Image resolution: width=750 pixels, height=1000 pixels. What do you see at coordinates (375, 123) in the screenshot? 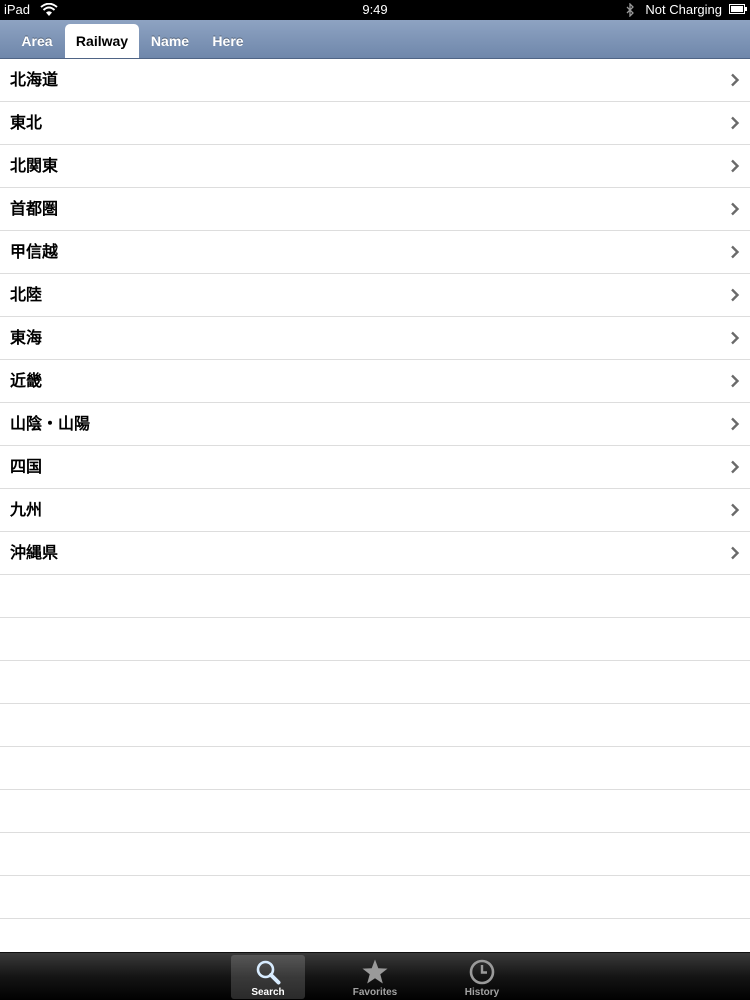
I see `list-item: 東北` at bounding box center [375, 123].